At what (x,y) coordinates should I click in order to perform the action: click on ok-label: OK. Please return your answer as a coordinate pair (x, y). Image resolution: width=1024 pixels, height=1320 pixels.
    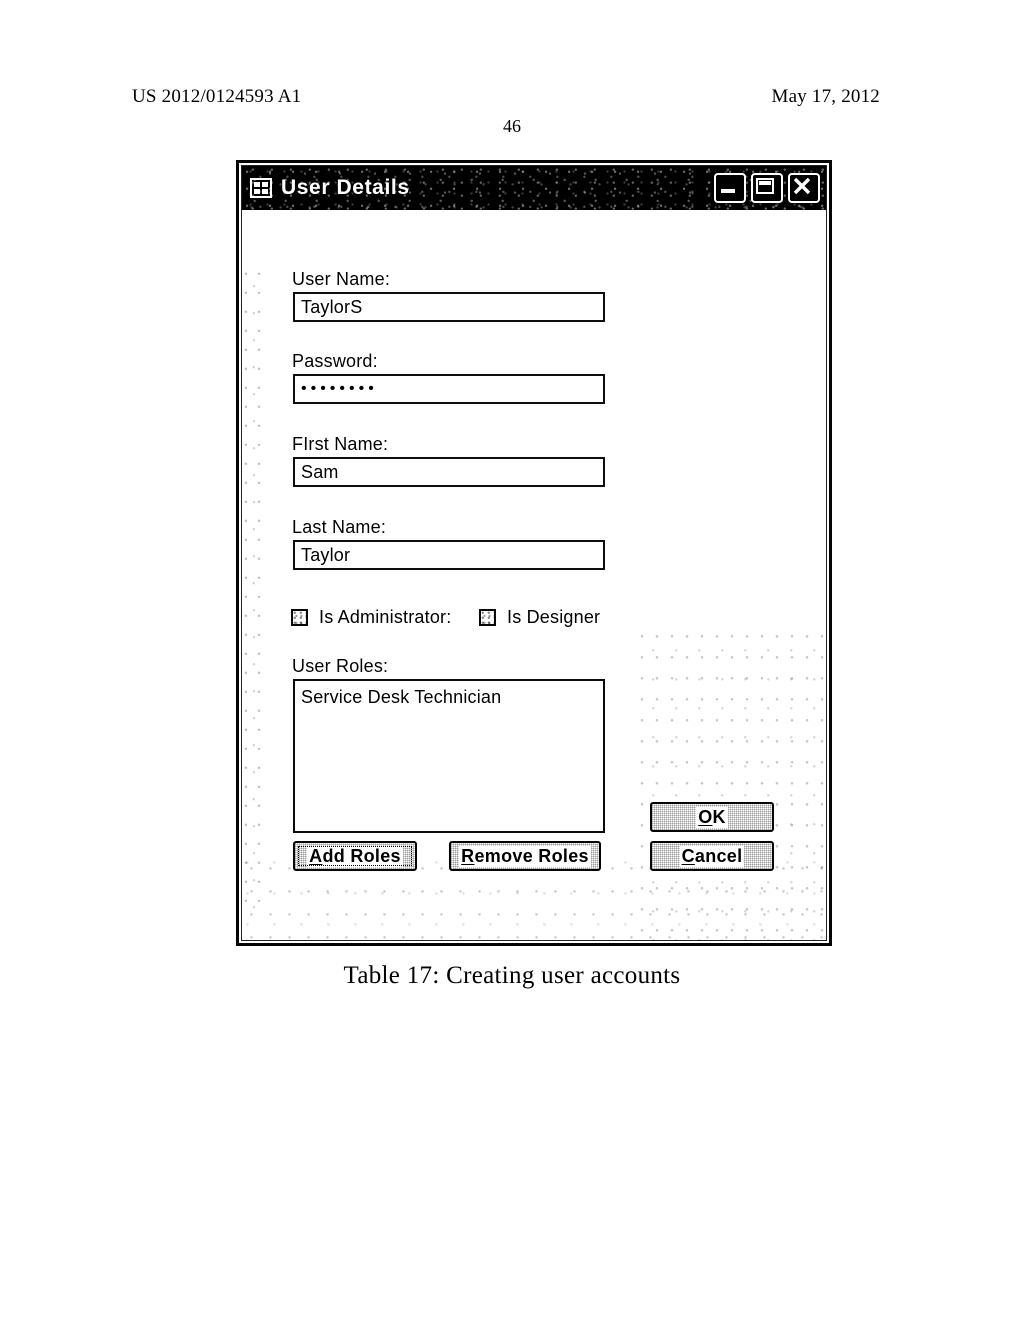
    Looking at the image, I should click on (712, 817).